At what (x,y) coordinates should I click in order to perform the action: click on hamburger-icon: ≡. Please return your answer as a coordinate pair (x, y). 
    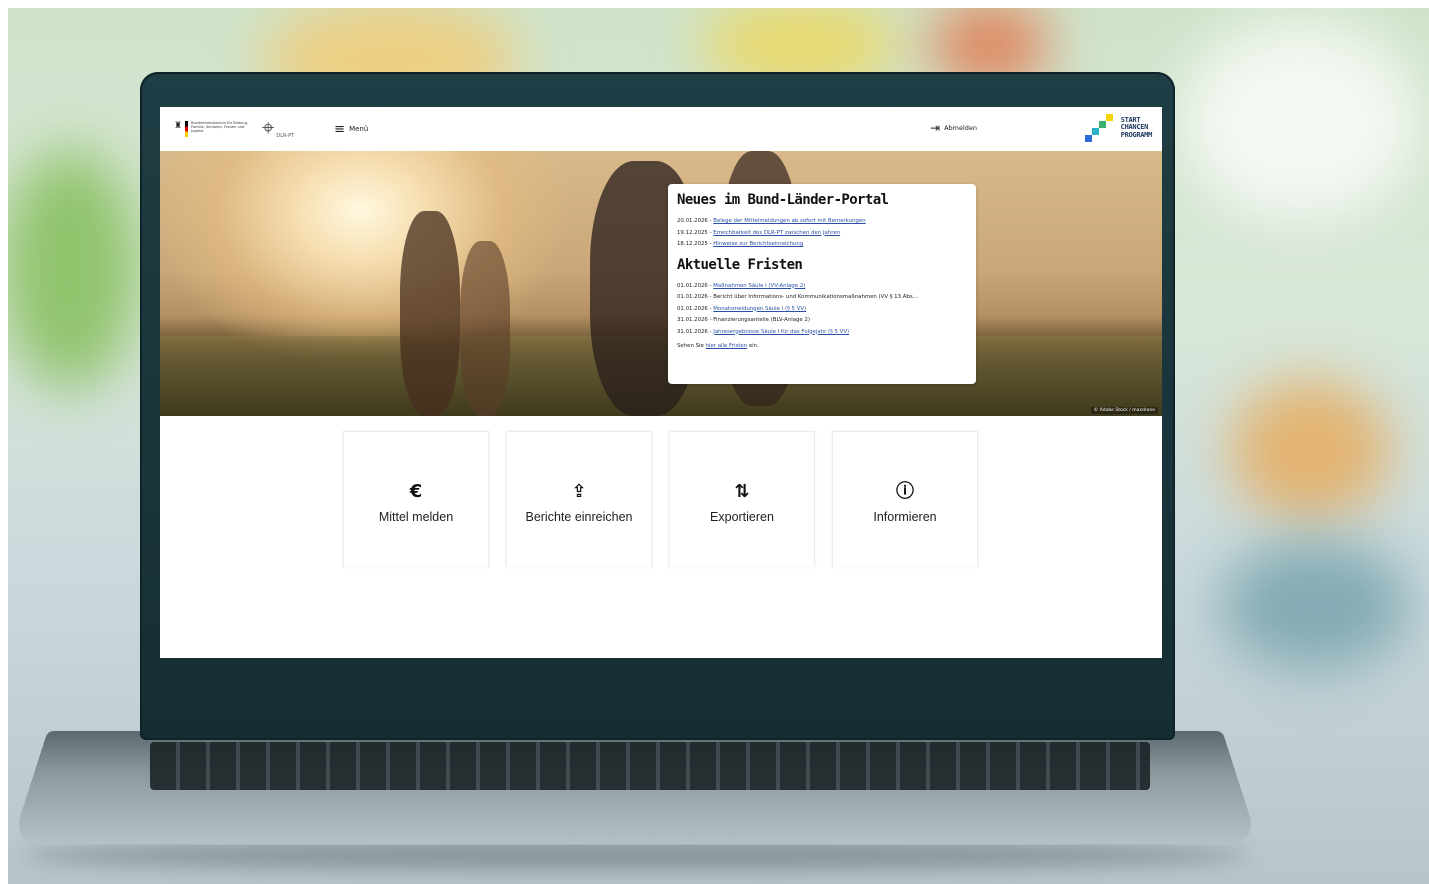
    Looking at the image, I should click on (340, 129).